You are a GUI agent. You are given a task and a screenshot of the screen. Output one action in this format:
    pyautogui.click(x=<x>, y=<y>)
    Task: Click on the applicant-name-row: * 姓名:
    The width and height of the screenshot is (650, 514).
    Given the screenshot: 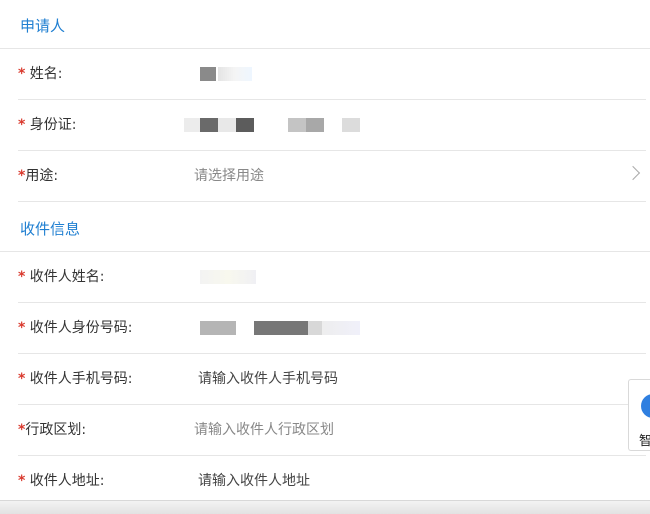 What is the action you would take?
    pyautogui.click(x=332, y=74)
    